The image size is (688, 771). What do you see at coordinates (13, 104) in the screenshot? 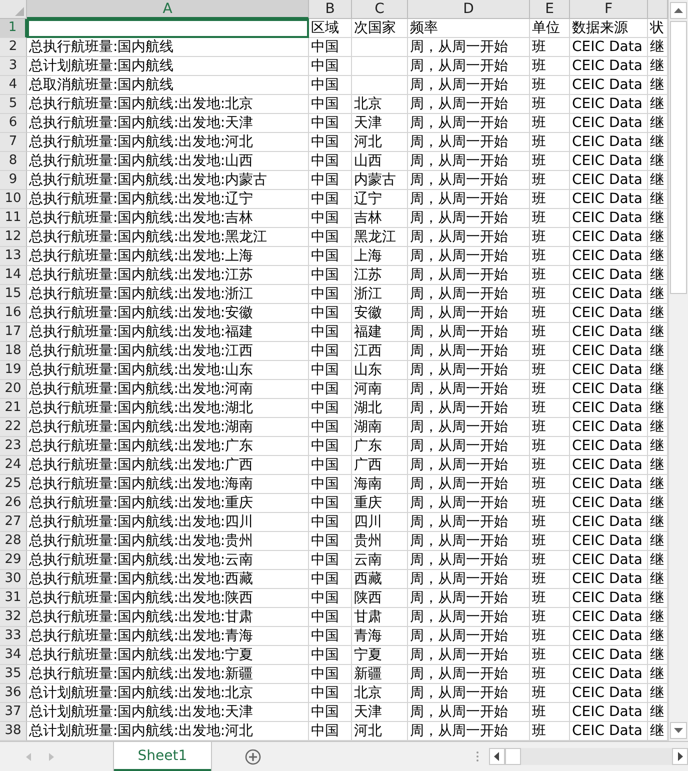
I see `row-header: 5` at bounding box center [13, 104].